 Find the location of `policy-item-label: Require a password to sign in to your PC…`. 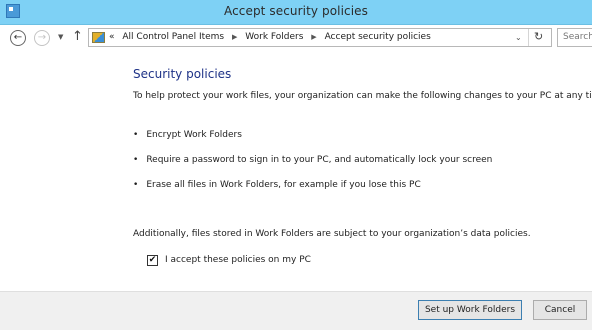

policy-item-label: Require a password to sign in to your PC… is located at coordinates (319, 160).